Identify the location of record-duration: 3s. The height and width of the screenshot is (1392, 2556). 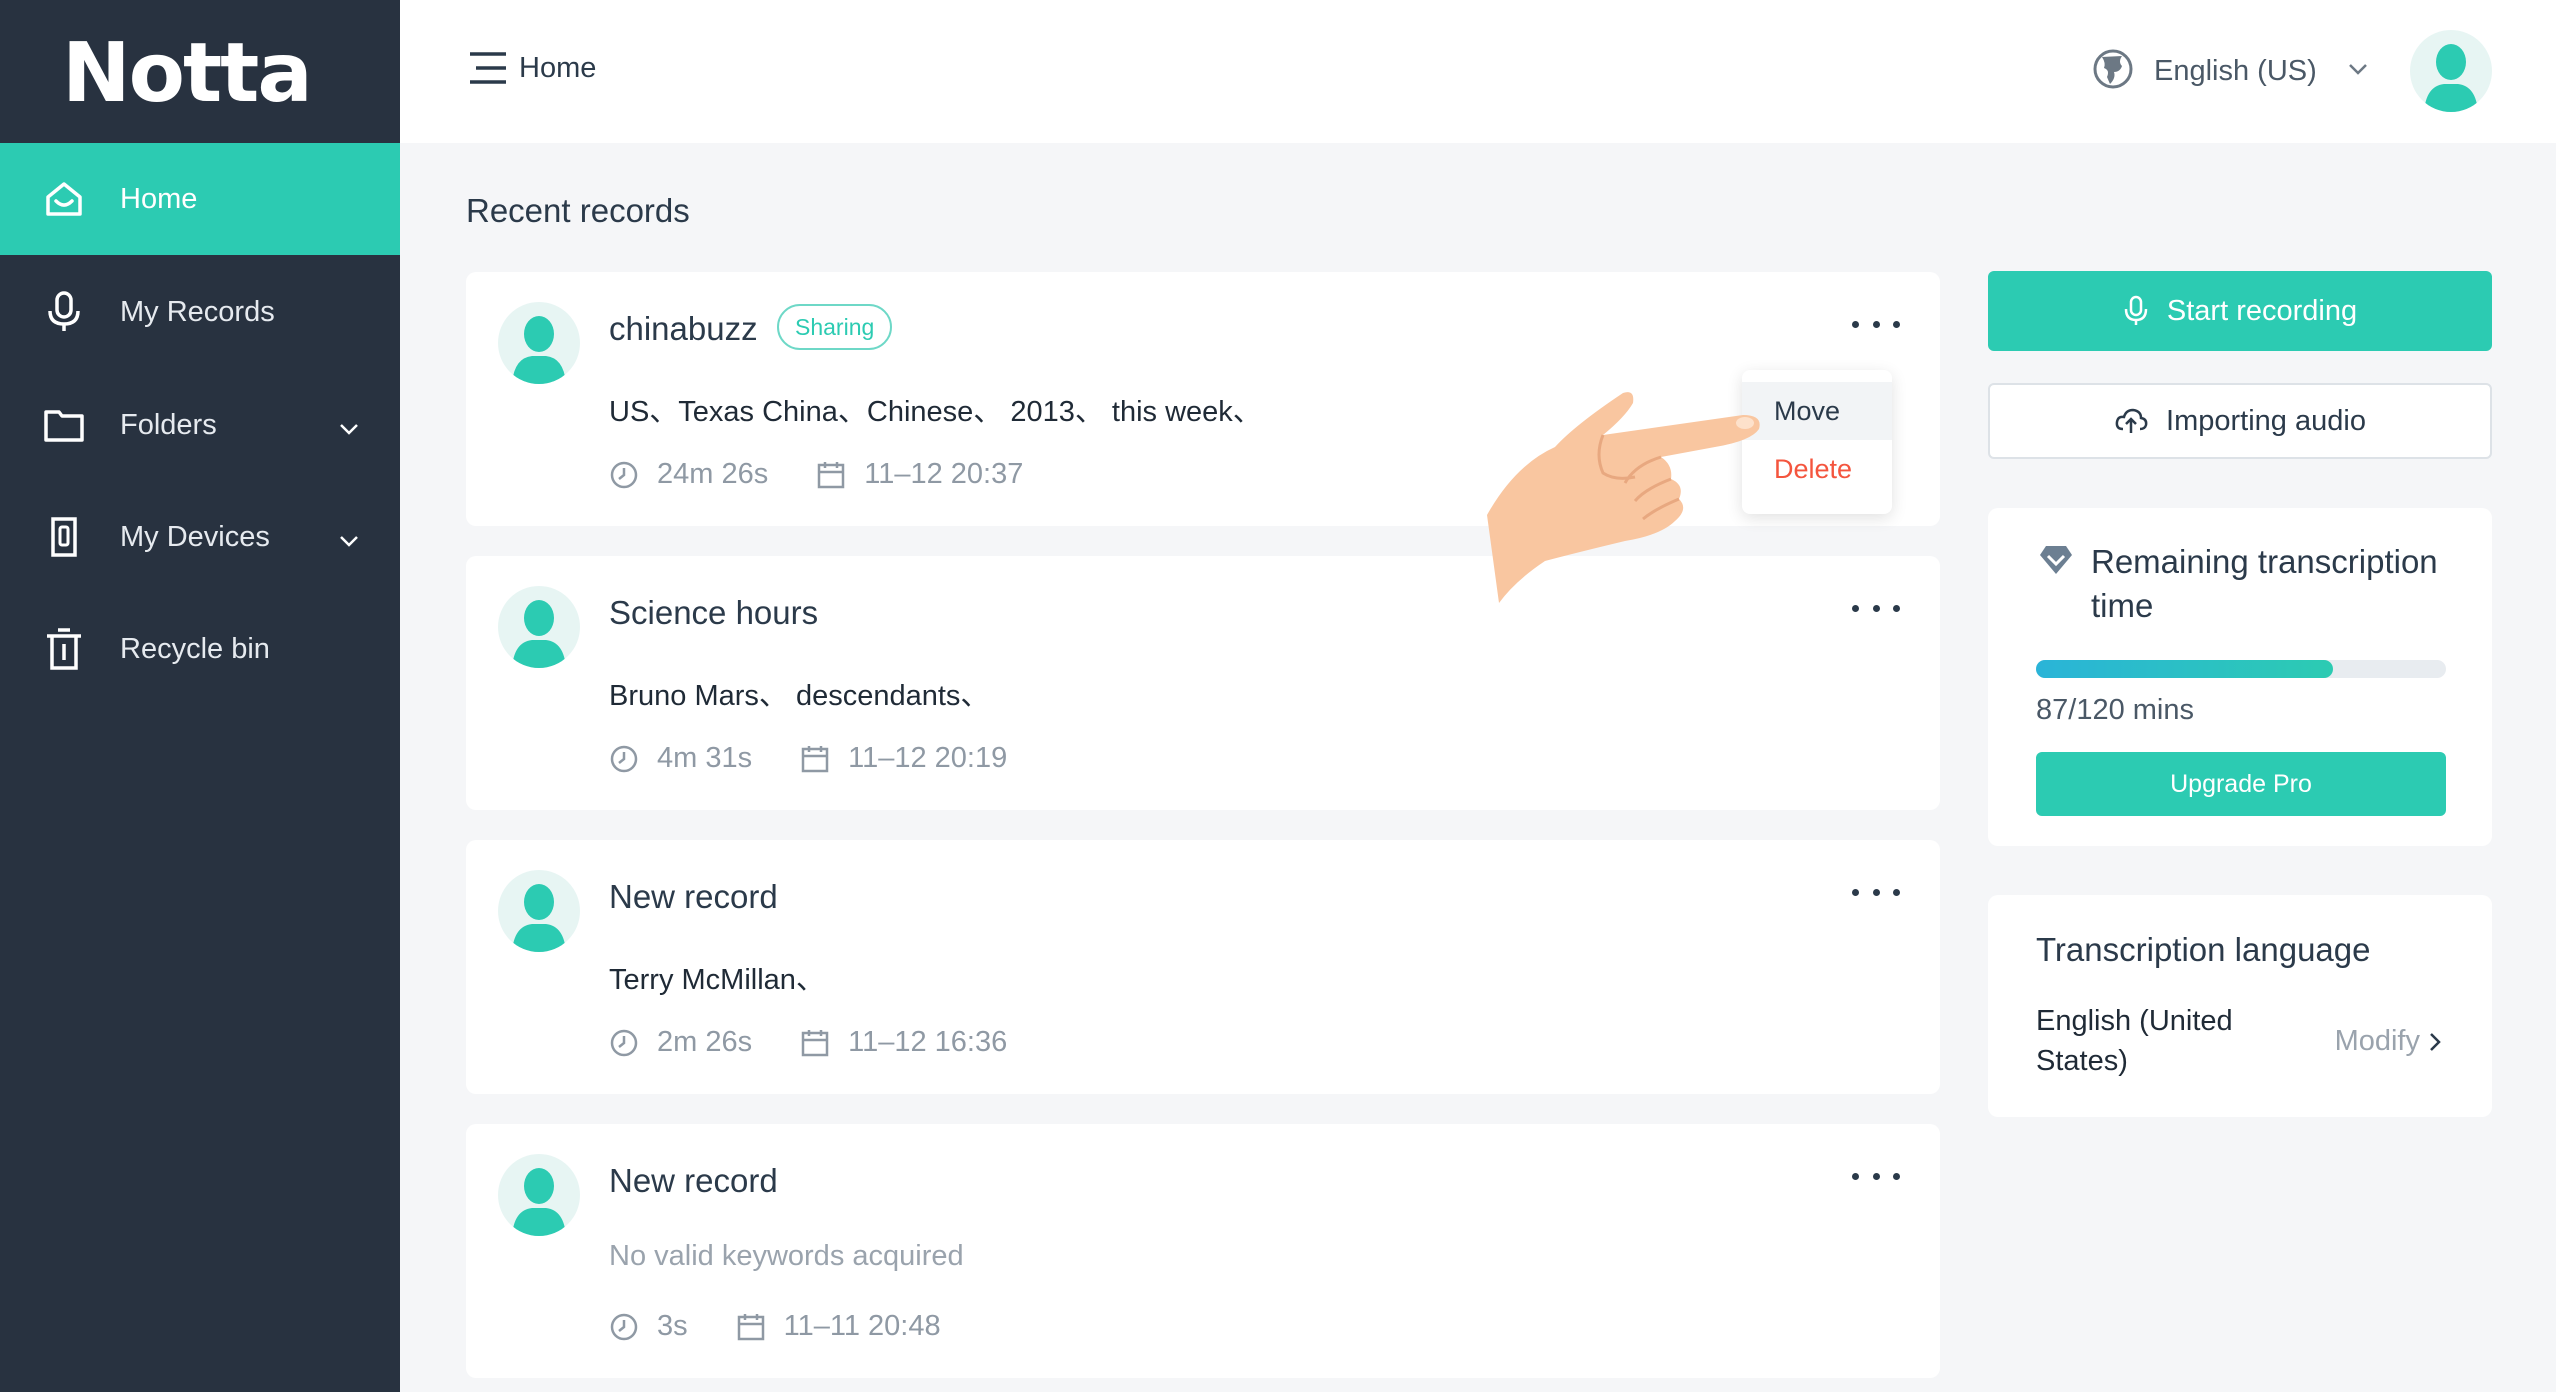
(672, 1326).